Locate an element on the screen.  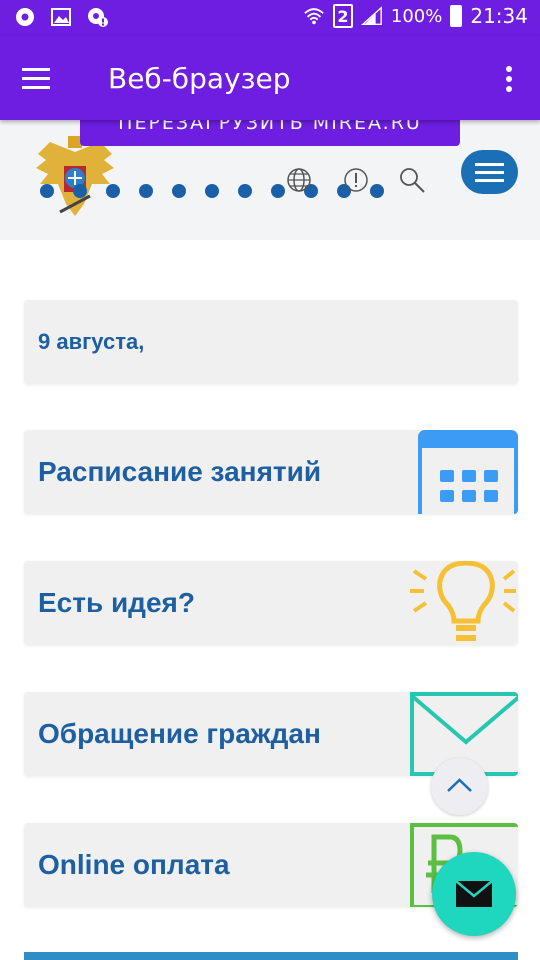
site-menu-button is located at coordinates (489, 172).